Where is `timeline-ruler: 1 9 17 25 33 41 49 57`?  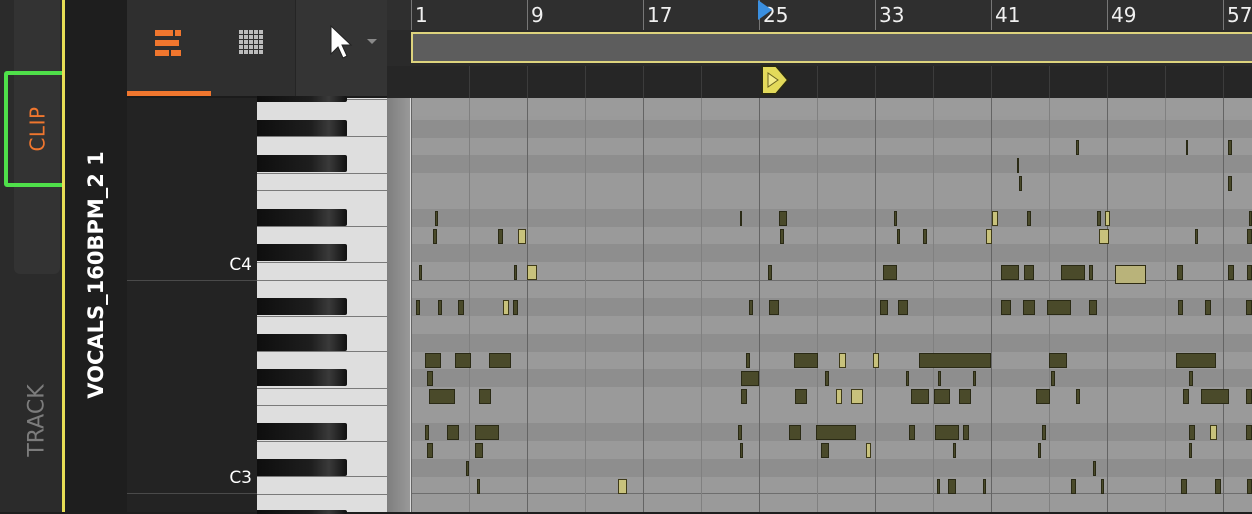 timeline-ruler: 1 9 17 25 33 41 49 57 is located at coordinates (819, 15).